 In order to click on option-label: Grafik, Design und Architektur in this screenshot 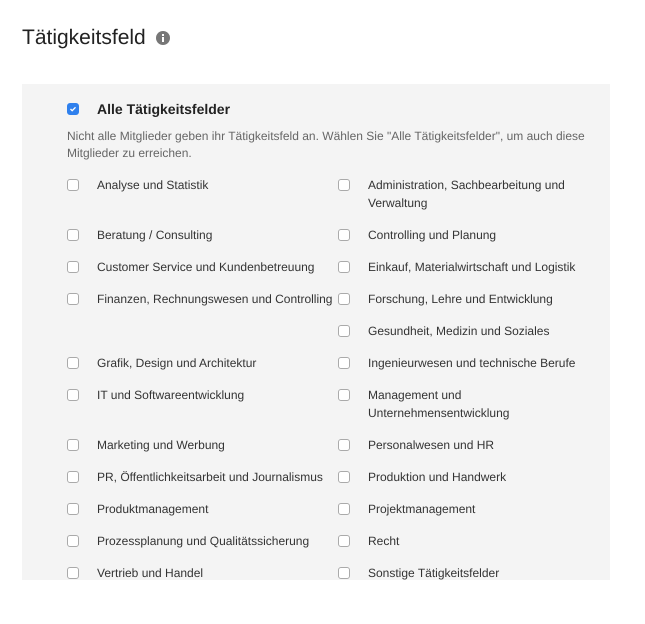, I will do `click(176, 363)`.